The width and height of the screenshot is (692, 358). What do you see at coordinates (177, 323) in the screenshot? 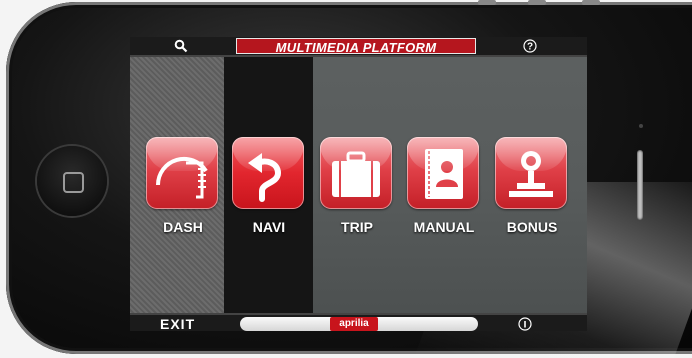
I see `exit-button: EXIT` at bounding box center [177, 323].